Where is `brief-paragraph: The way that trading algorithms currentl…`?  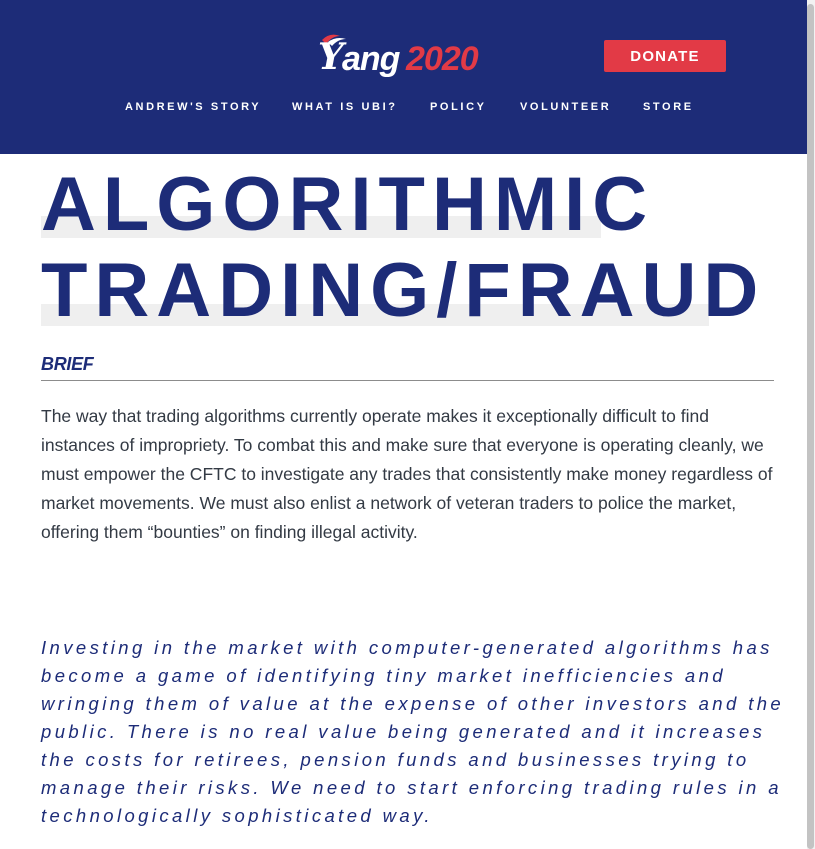
brief-paragraph: The way that trading algorithms currentl… is located at coordinates (407, 474).